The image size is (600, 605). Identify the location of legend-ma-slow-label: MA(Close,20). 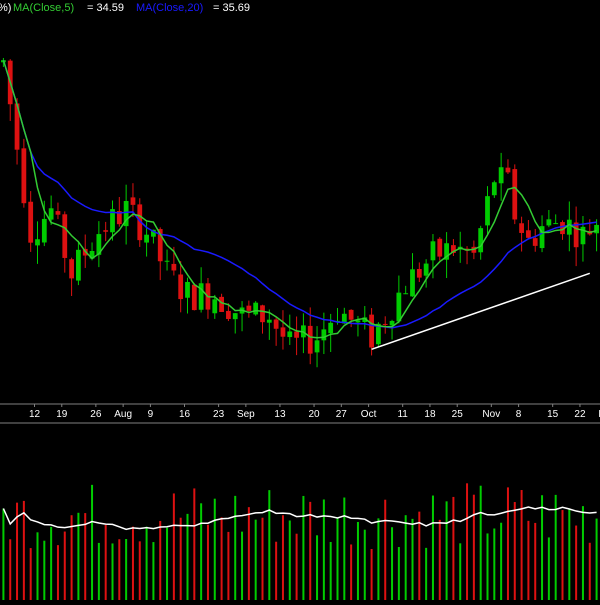
(169, 8).